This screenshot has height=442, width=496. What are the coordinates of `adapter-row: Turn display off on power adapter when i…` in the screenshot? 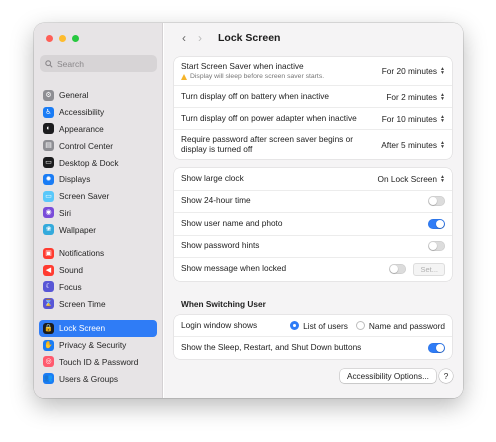 It's located at (313, 119).